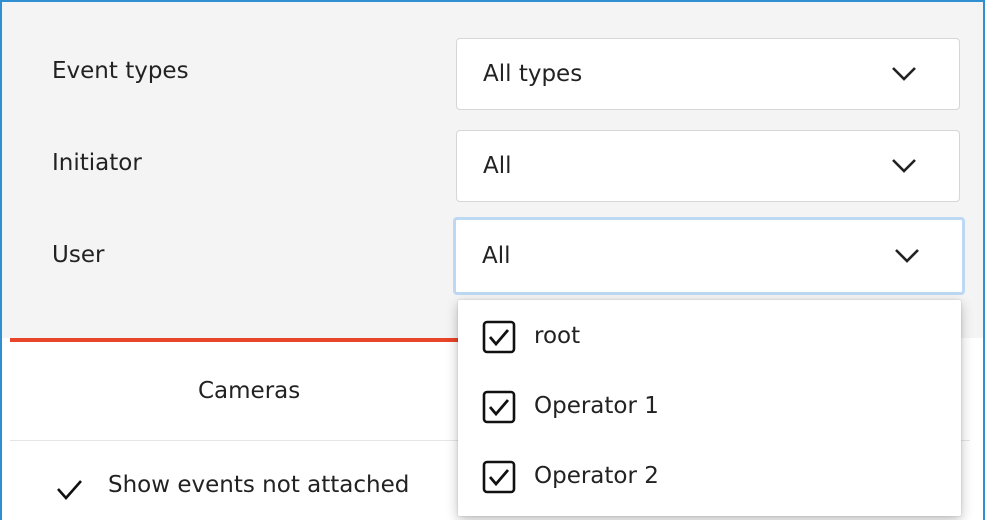 The width and height of the screenshot is (989, 520). I want to click on show-events-label: Show events not attached, so click(259, 485).